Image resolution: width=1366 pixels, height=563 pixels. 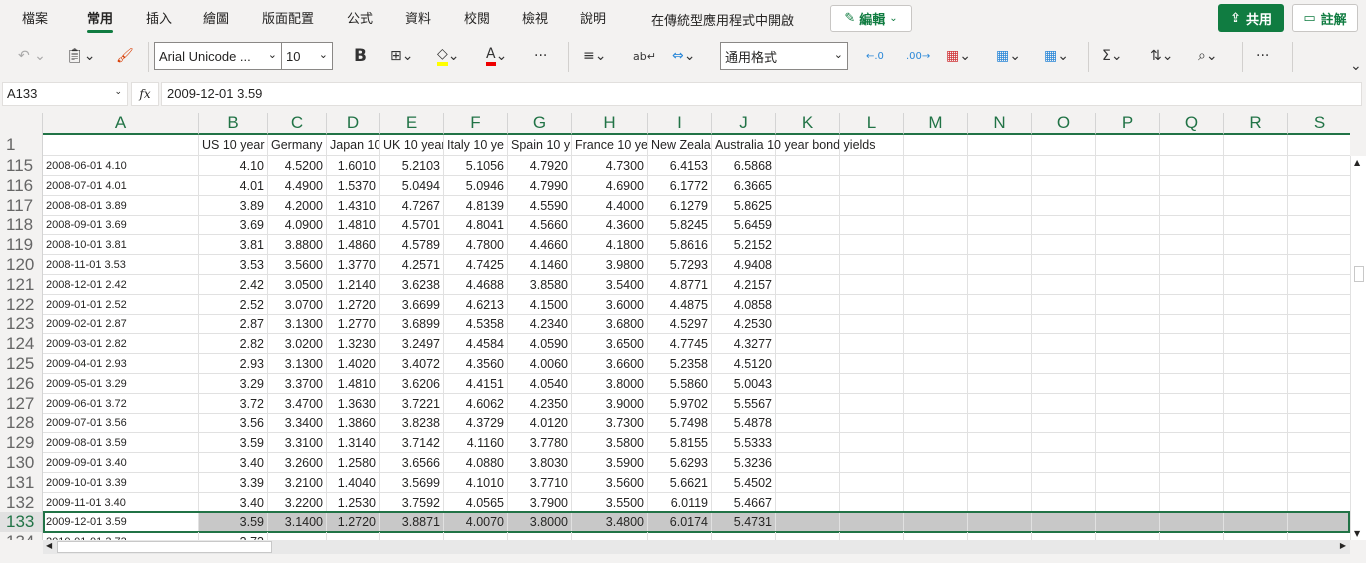 I want to click on tab-0: 檔案, so click(x=35, y=17).